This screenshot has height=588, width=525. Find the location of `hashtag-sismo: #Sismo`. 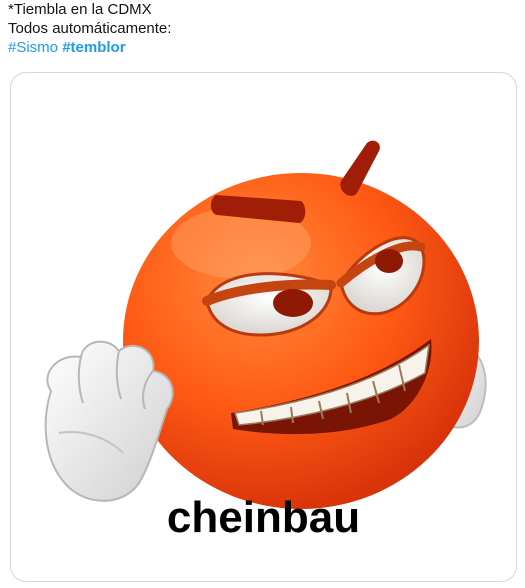

hashtag-sismo: #Sismo is located at coordinates (33, 47).